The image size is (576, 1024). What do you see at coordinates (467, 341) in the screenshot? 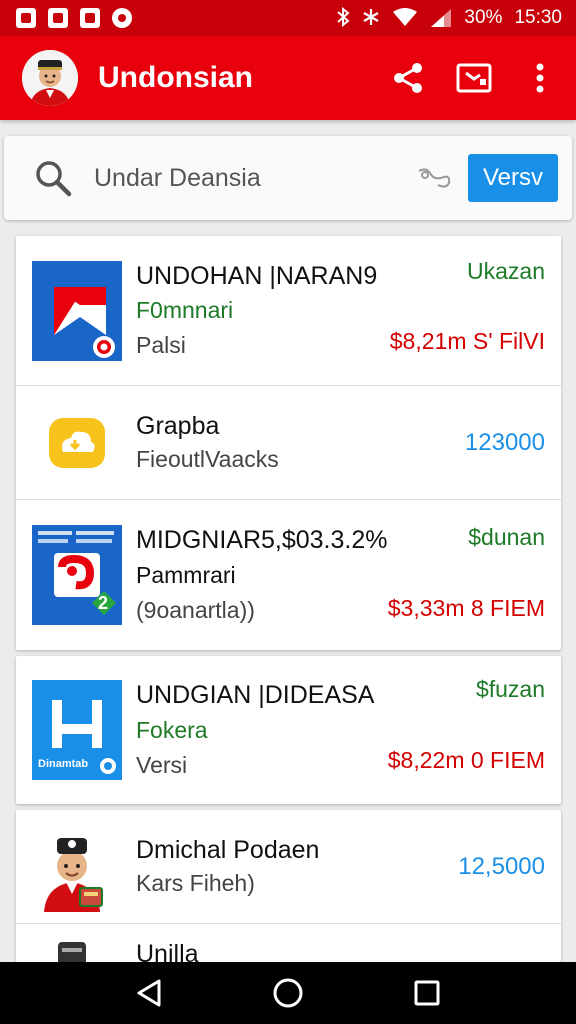
I see `item-price: $8,21m S' FilVI` at bounding box center [467, 341].